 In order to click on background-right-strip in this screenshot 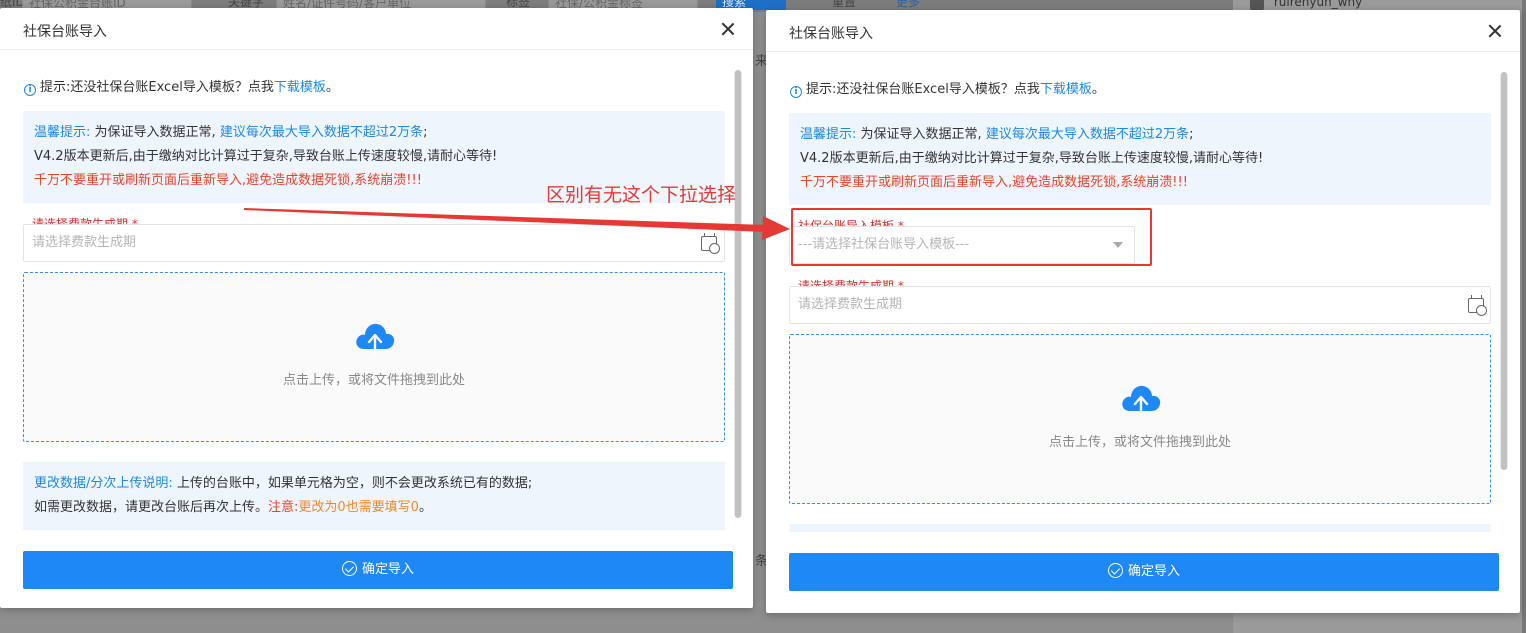, I will do `click(1524, 316)`.